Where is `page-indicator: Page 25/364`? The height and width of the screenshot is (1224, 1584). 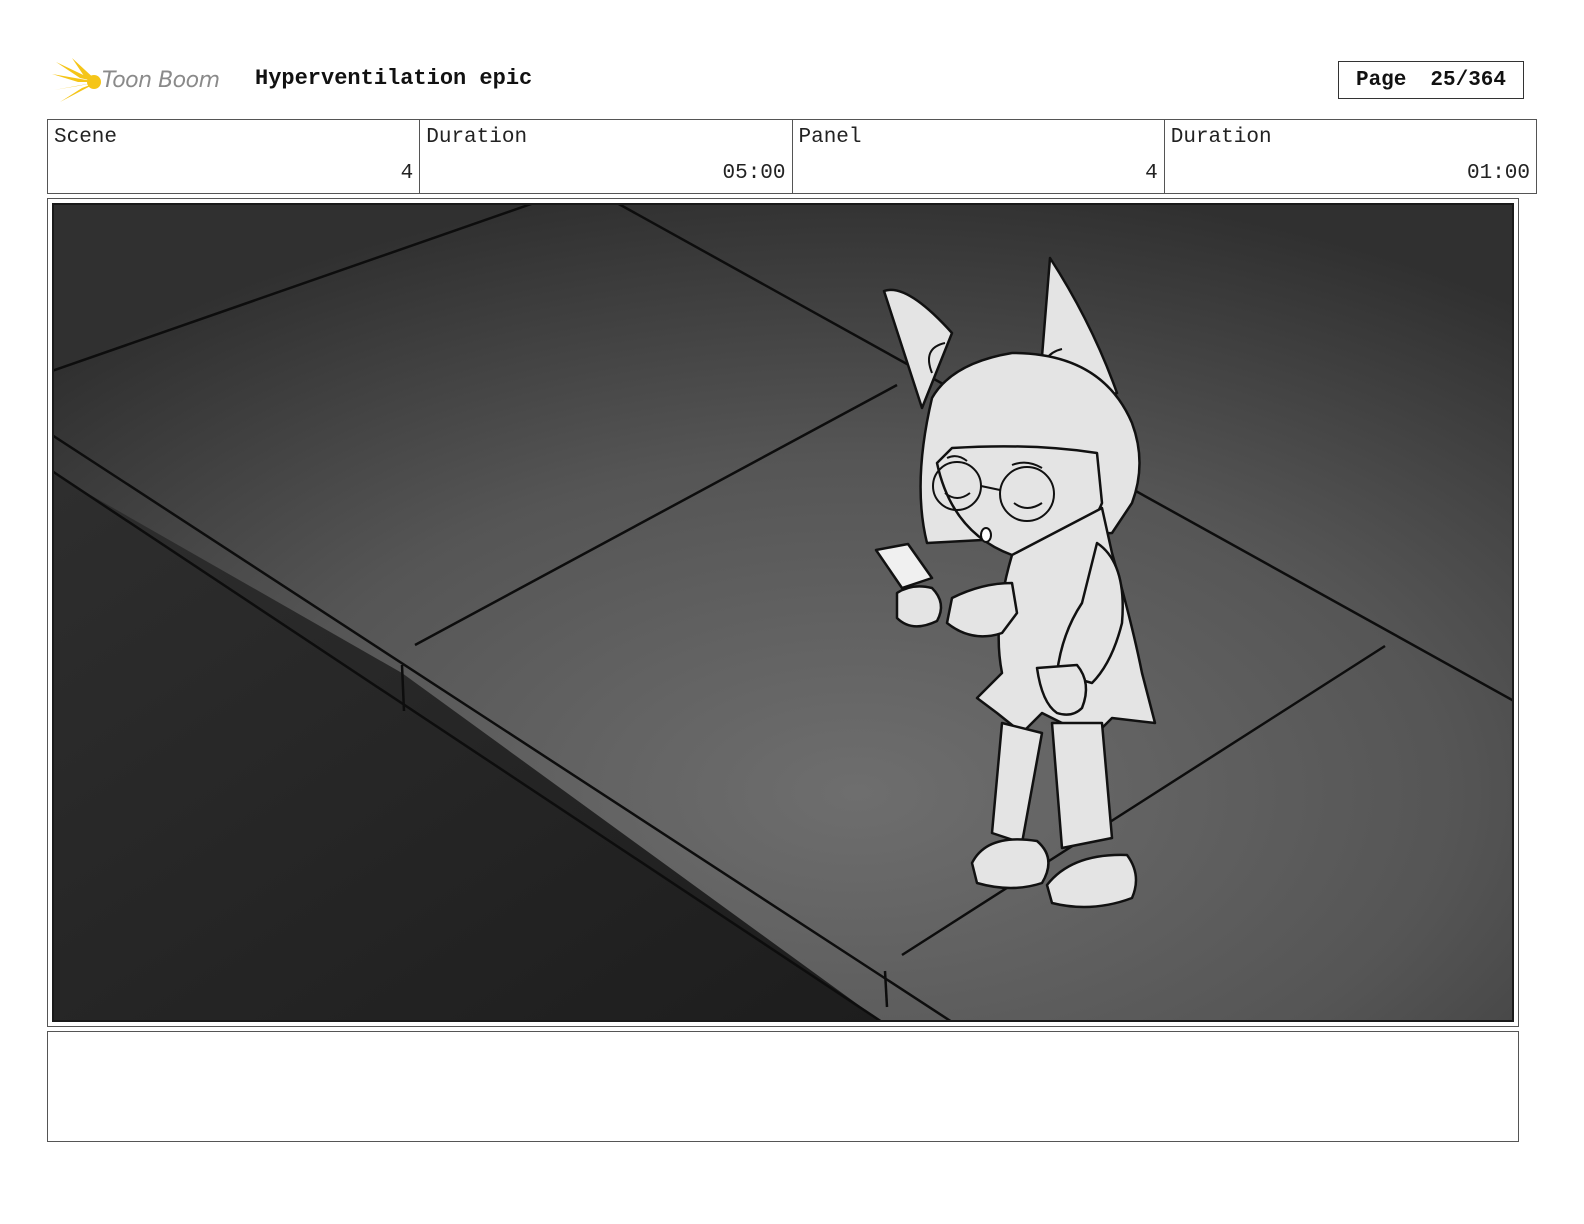
page-indicator: Page 25/364 is located at coordinates (1431, 80).